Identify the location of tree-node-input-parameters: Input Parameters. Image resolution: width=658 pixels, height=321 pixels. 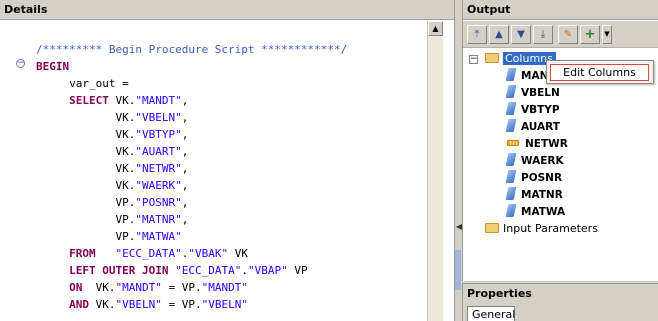
(541, 228).